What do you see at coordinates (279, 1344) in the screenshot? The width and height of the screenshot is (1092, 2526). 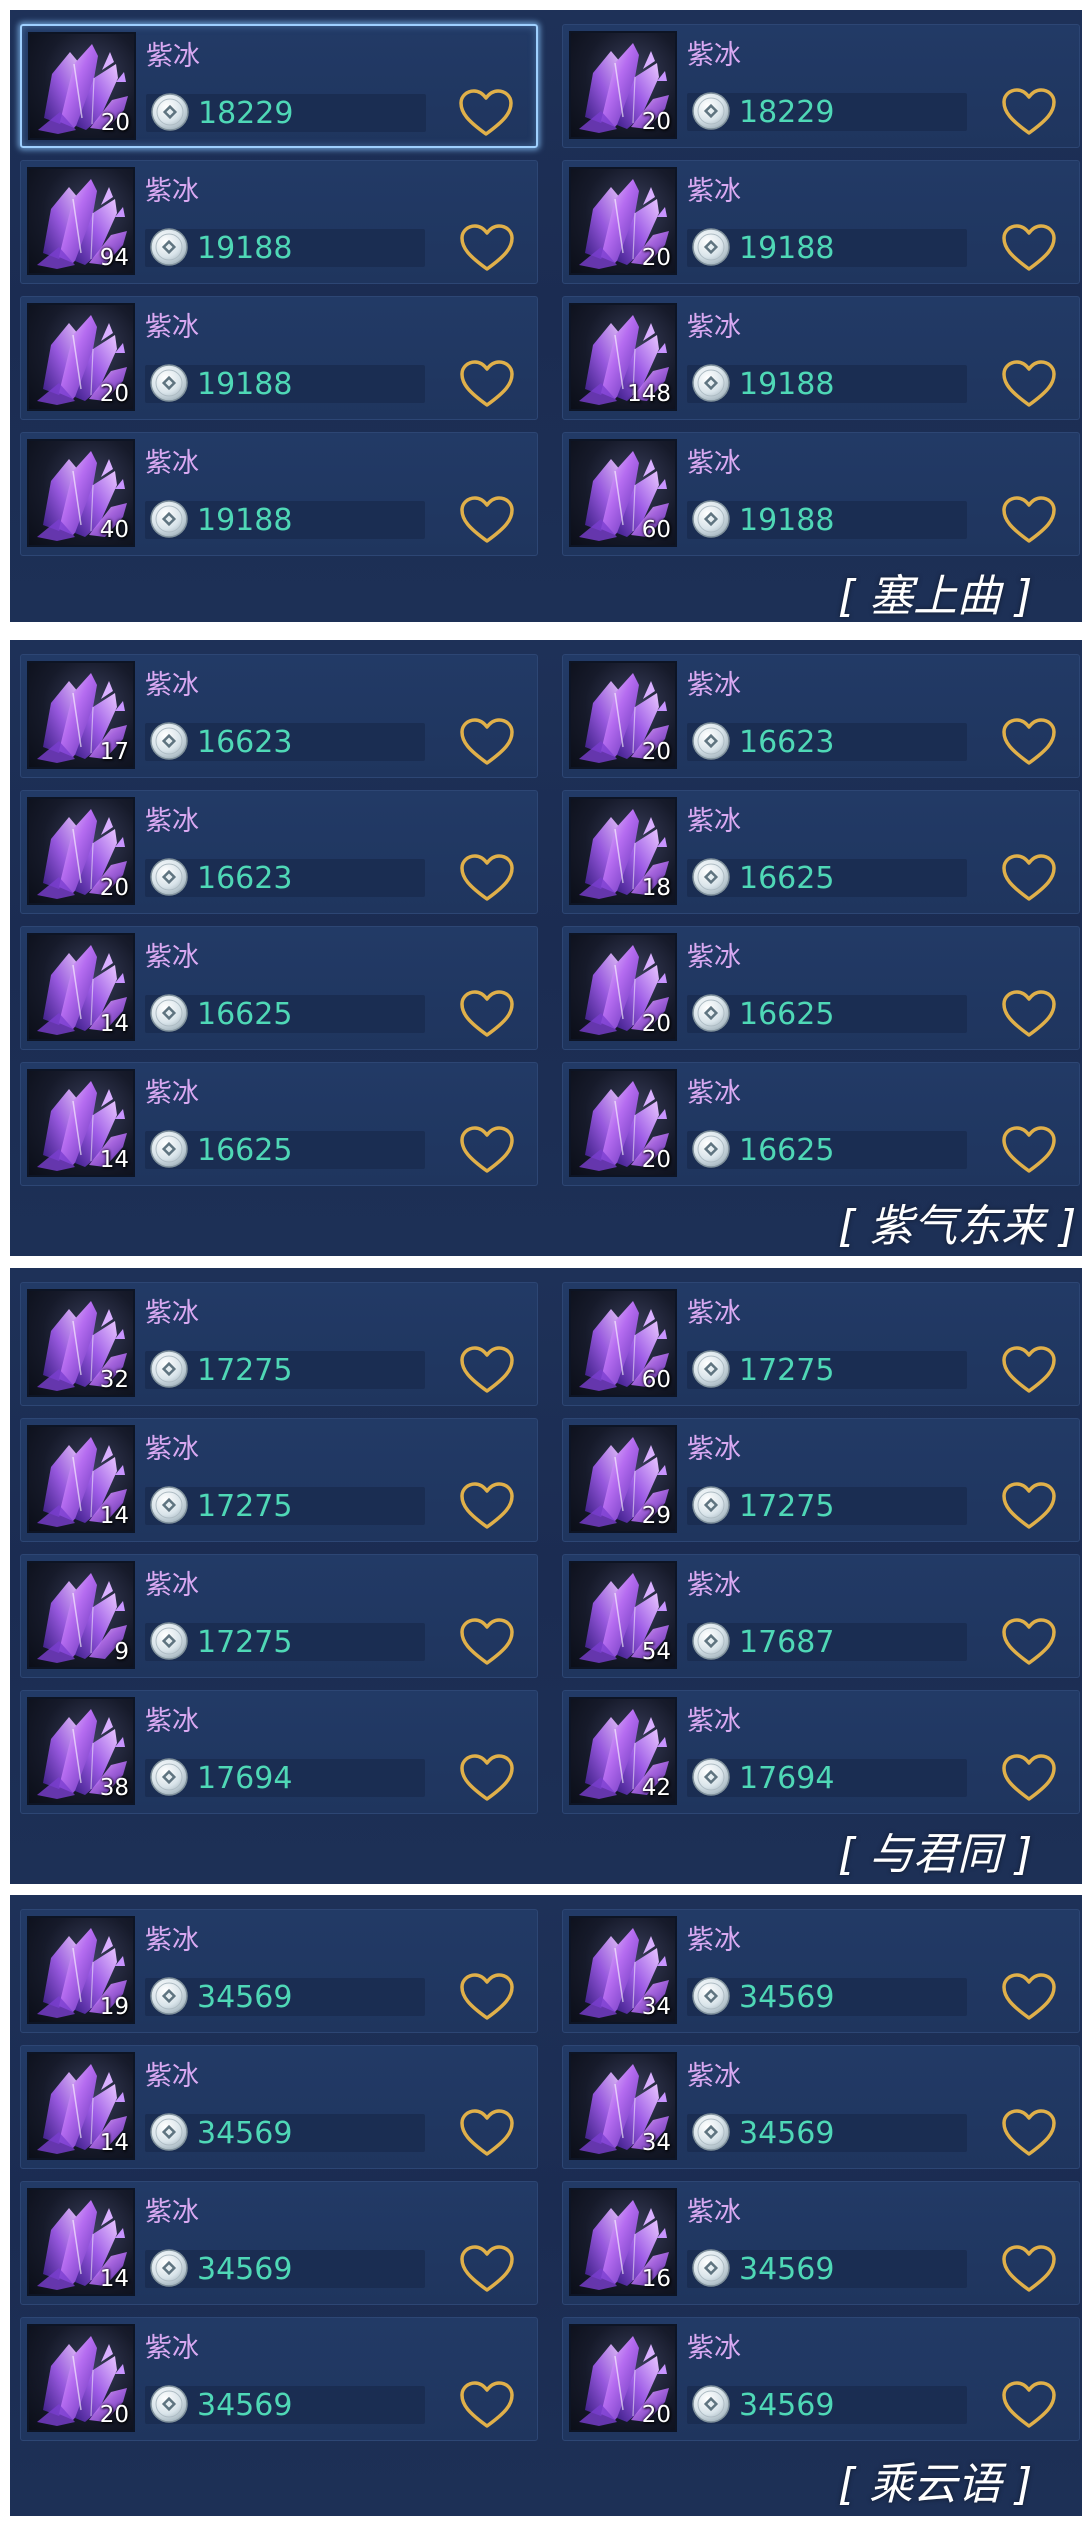 I see `listing-card: 32 紫冰 17275` at bounding box center [279, 1344].